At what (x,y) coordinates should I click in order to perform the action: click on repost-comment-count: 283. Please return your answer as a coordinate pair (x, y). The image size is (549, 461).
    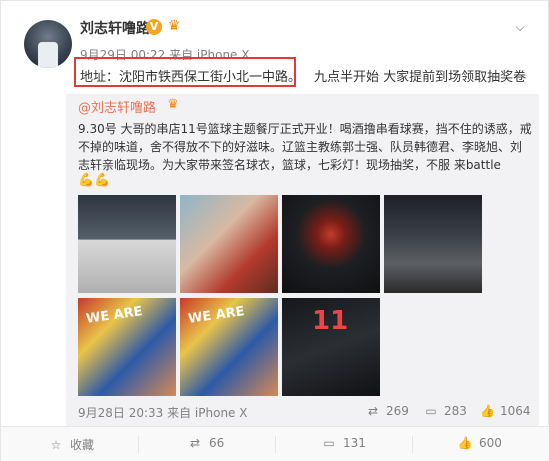
    Looking at the image, I should click on (455, 411).